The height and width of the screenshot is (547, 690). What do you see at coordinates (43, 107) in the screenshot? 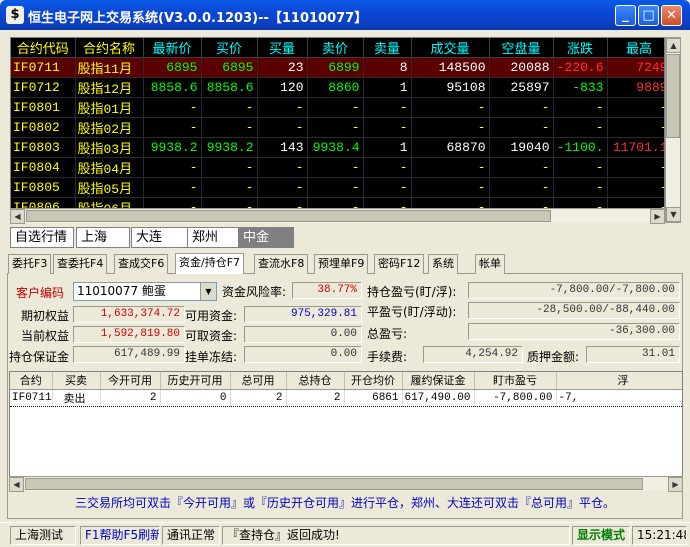
I see `quote-cell-code: IF0801` at bounding box center [43, 107].